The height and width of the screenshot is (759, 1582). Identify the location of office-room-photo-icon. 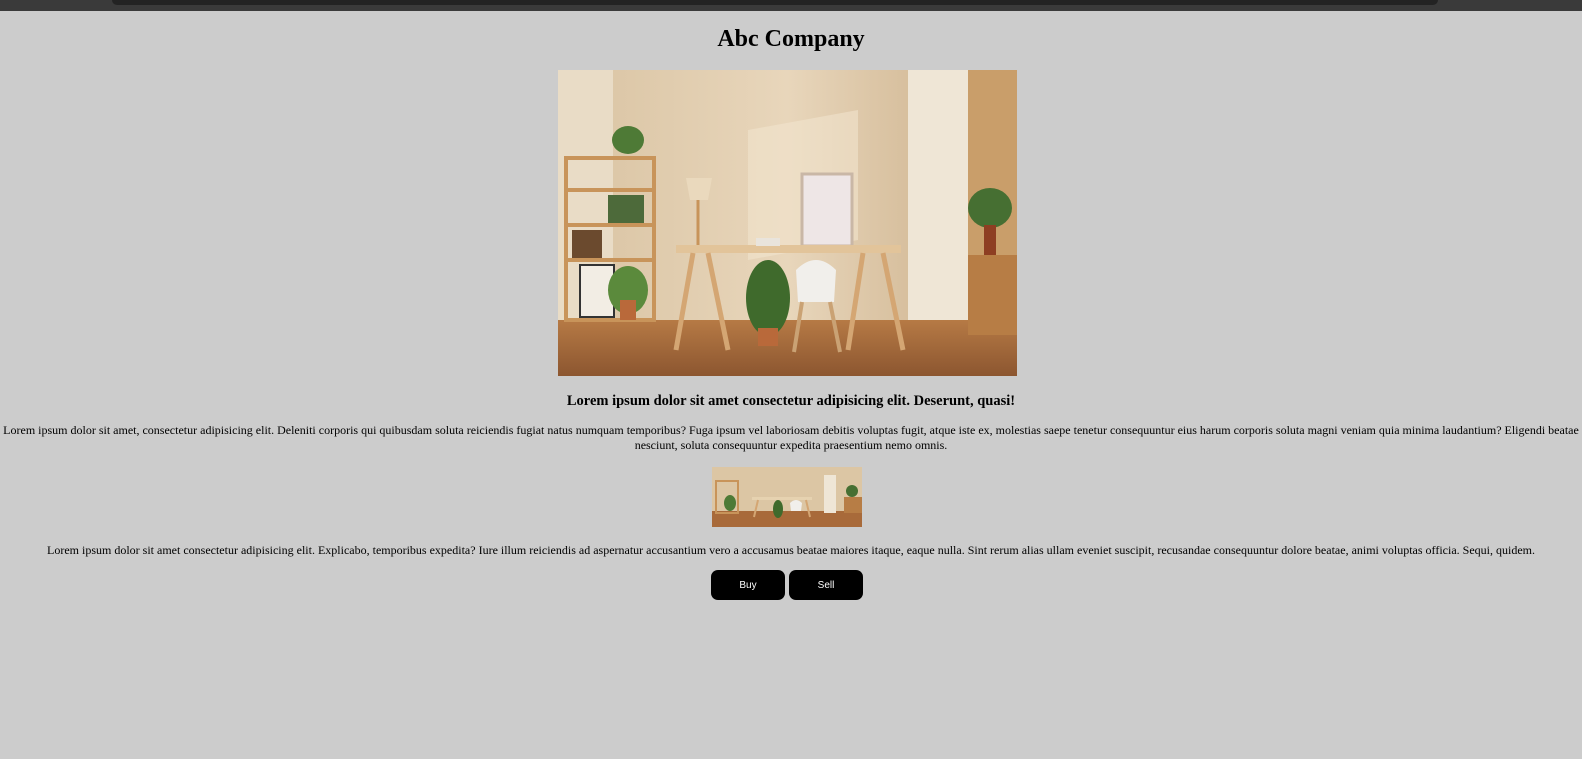
(787, 223).